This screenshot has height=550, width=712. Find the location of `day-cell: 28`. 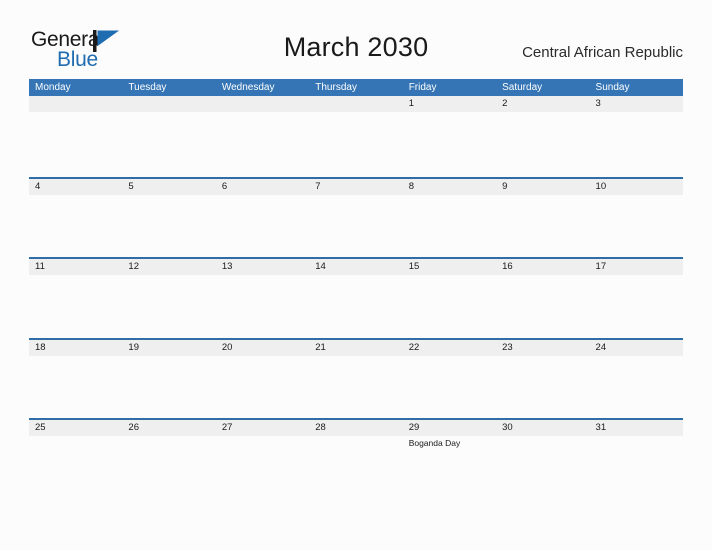

day-cell: 28 is located at coordinates (356, 459).